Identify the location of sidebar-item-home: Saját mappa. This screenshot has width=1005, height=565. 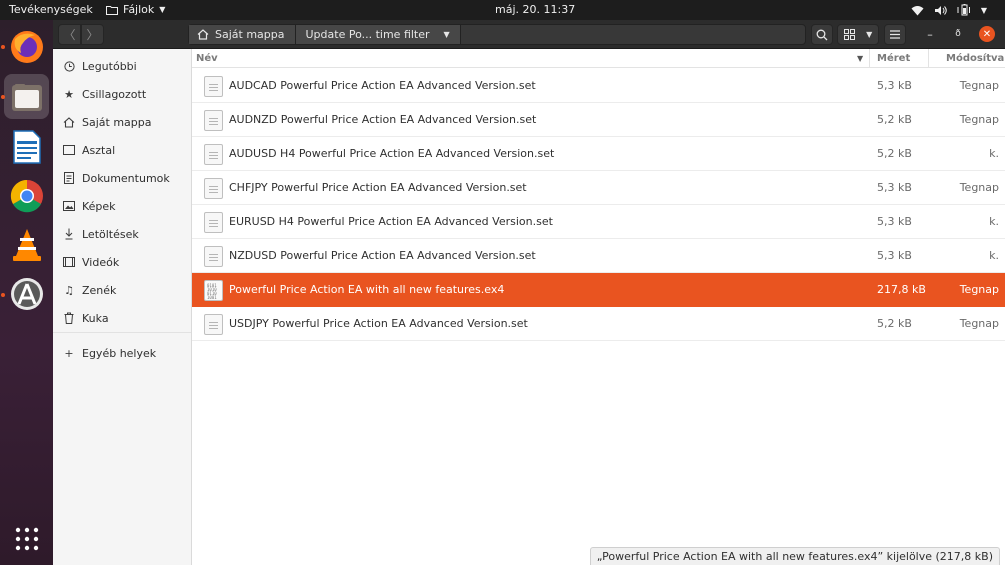
(122, 122).